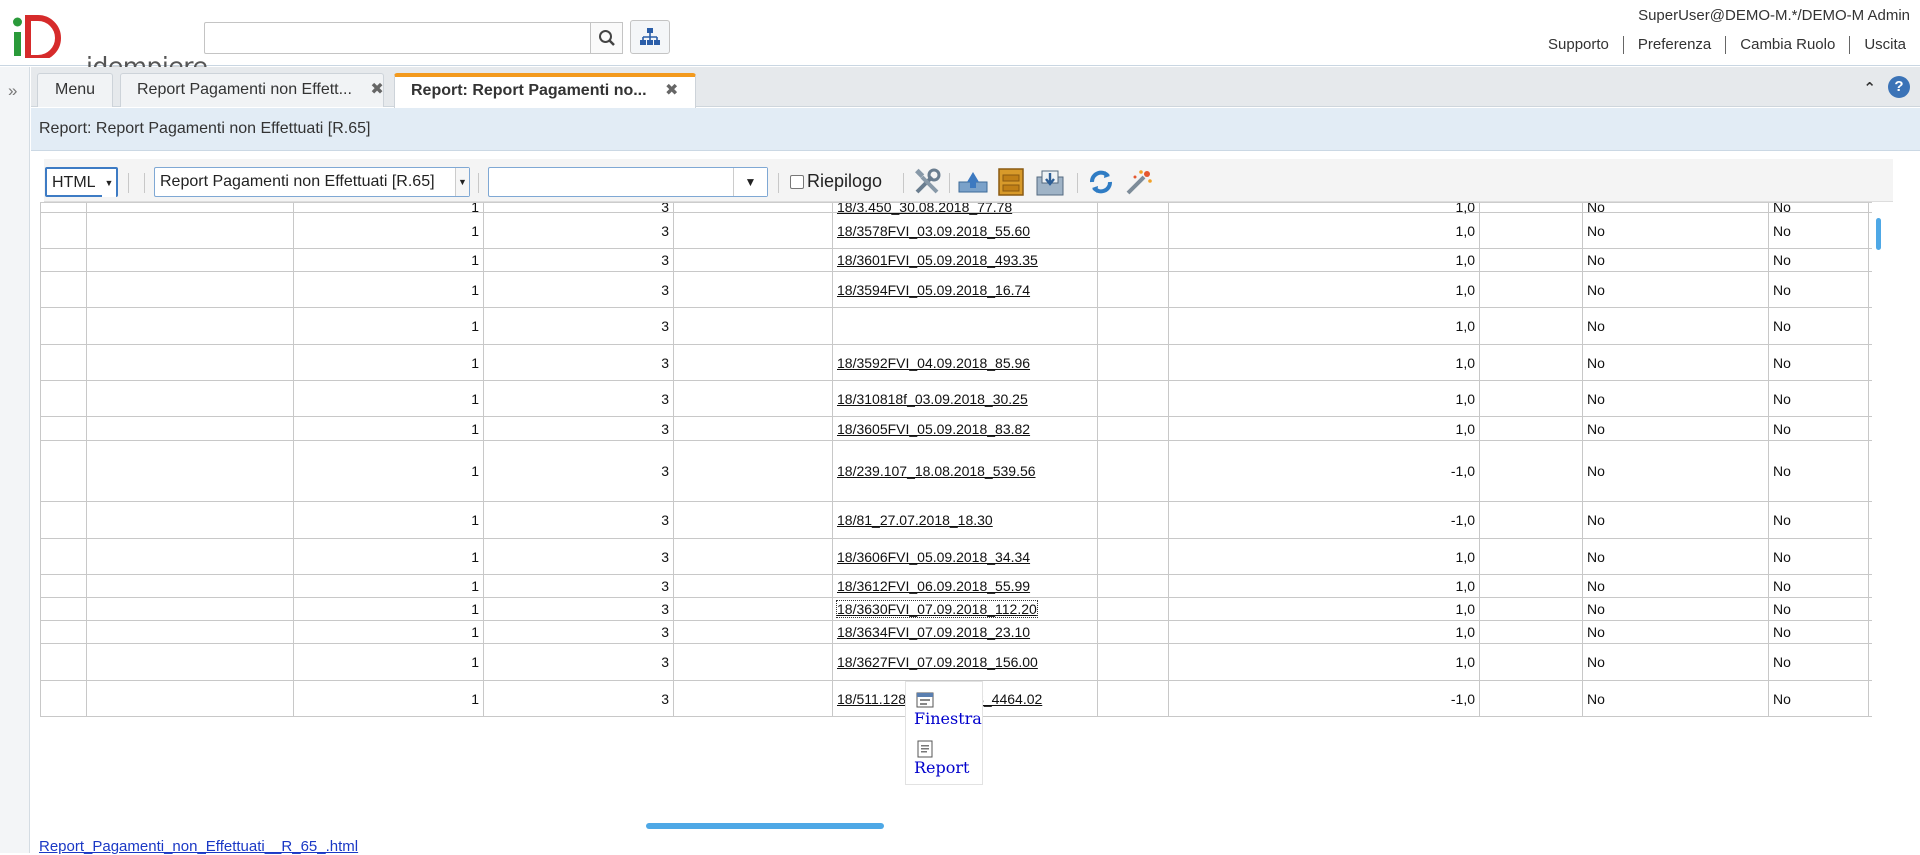  What do you see at coordinates (797, 181) in the screenshot?
I see `checkbox-box` at bounding box center [797, 181].